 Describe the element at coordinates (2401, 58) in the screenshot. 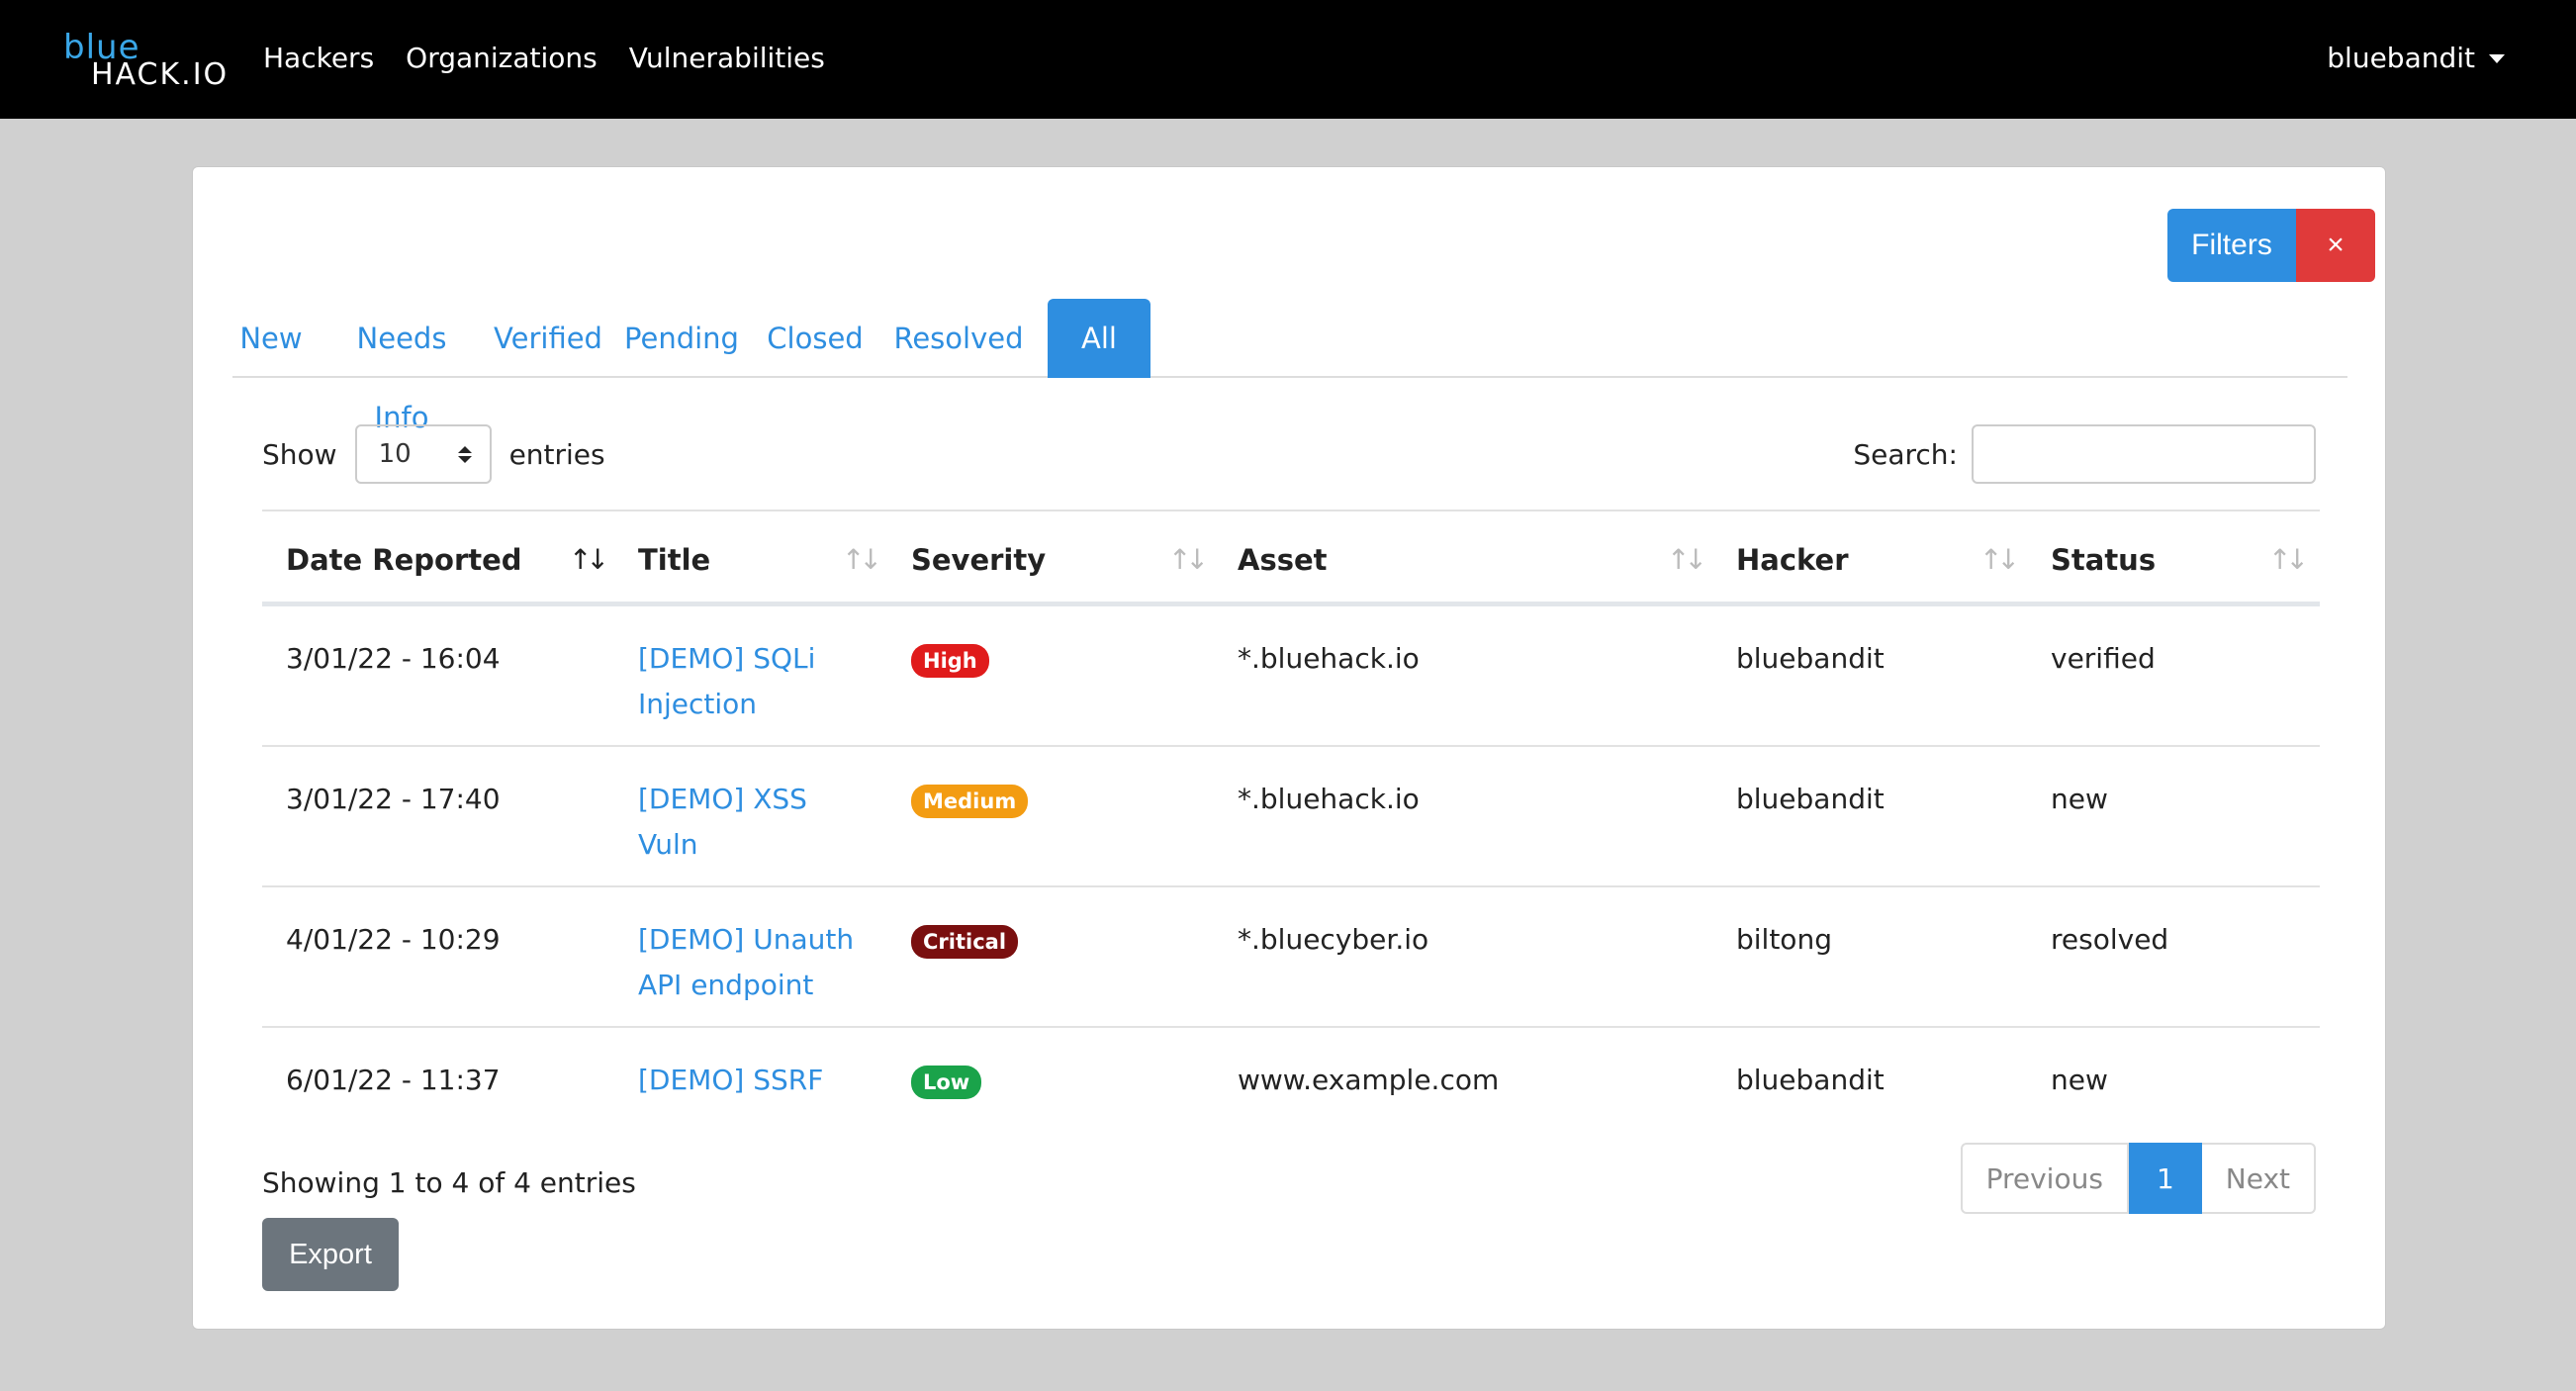

I see `user-name: bluebandit` at that location.